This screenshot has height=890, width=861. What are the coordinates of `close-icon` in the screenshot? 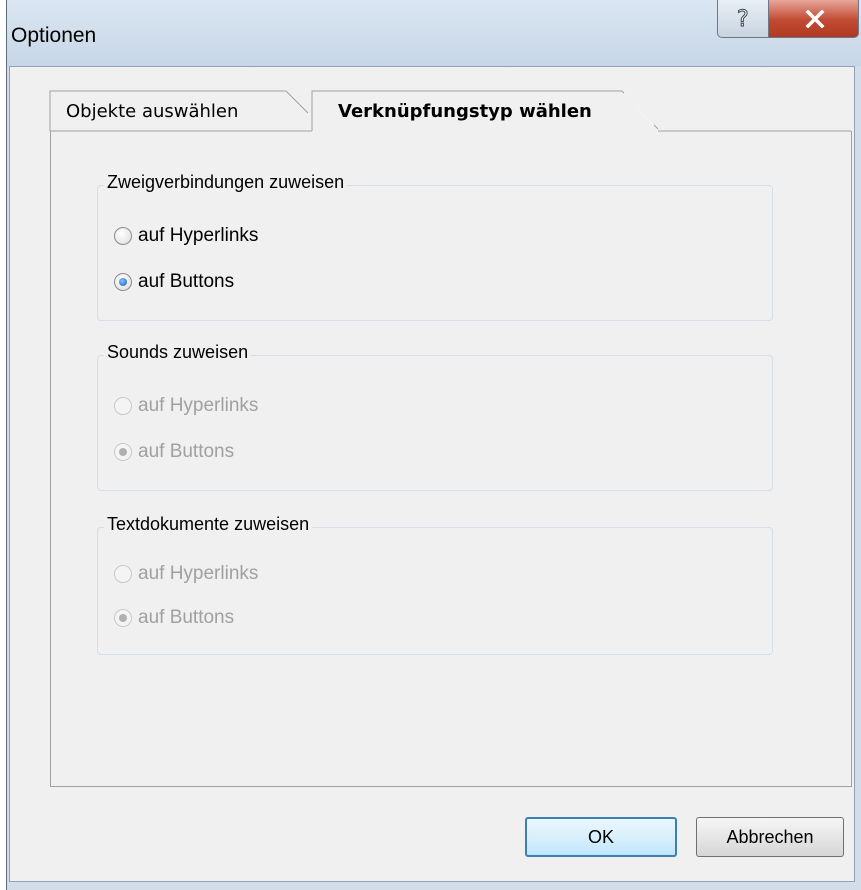 It's located at (815, 19).